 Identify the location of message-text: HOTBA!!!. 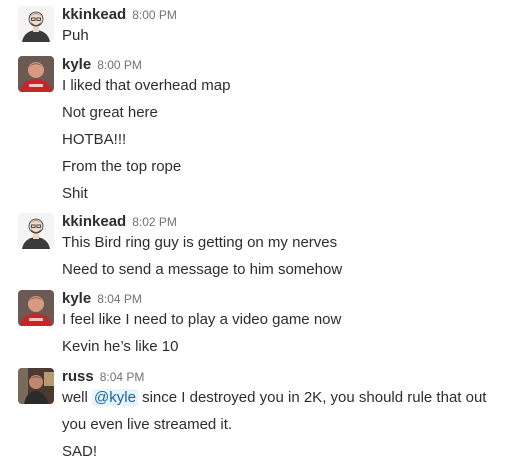
(94, 139).